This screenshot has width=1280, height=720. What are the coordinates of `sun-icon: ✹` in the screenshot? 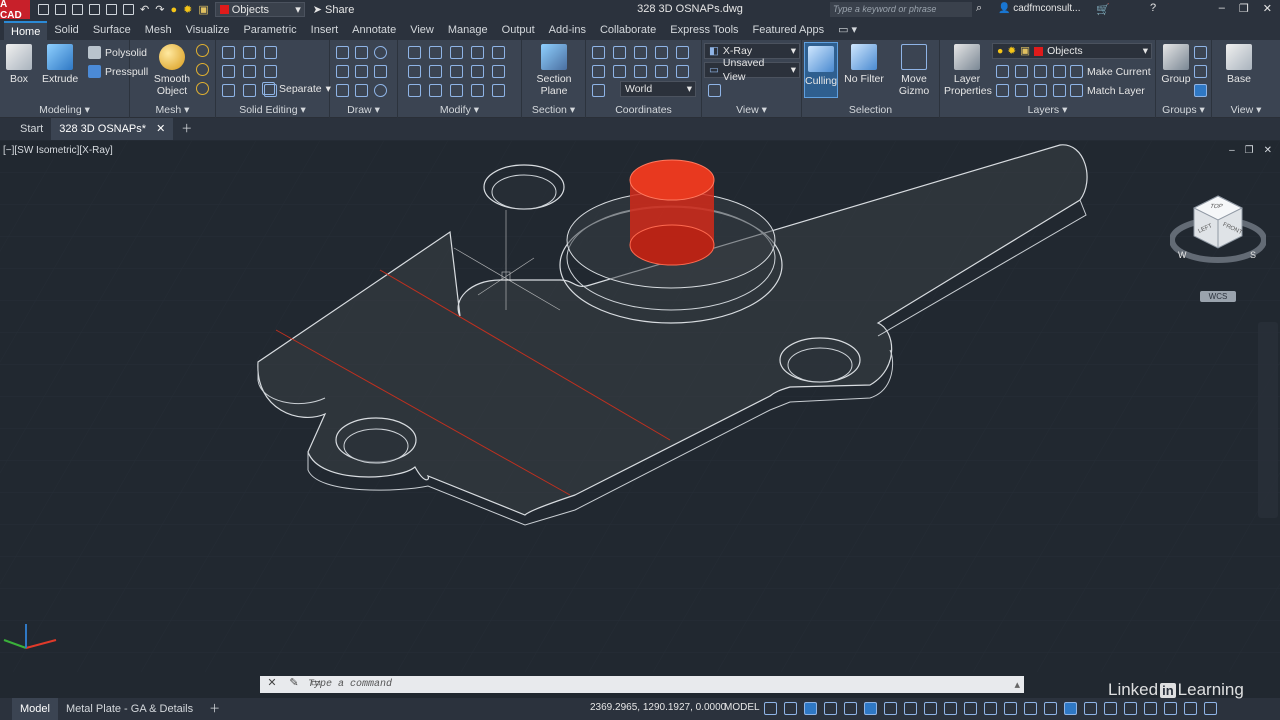 It's located at (187, 9).